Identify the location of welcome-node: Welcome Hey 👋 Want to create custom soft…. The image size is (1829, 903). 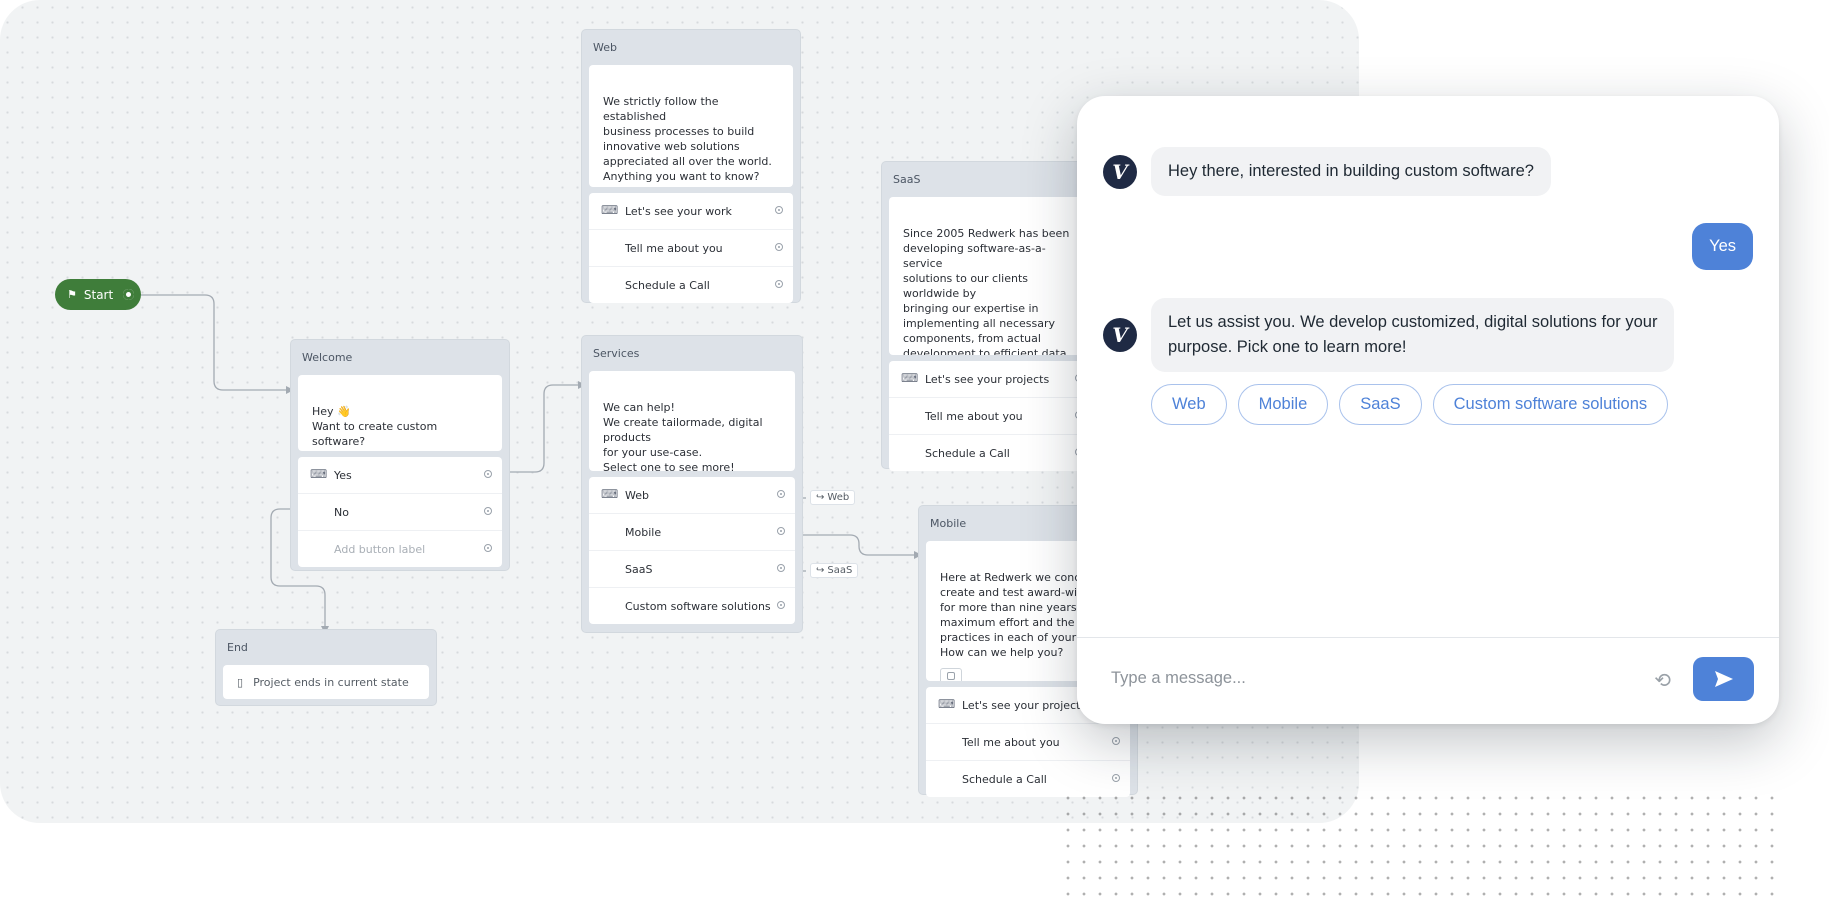
(400, 455).